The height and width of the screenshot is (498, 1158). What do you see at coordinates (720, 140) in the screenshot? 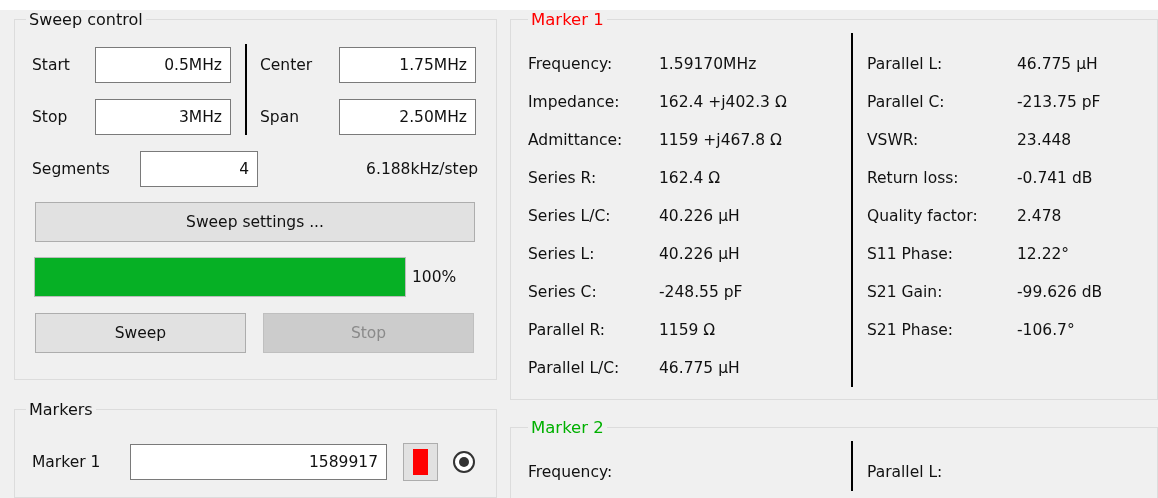
I see `readout-value: 1159 +j467.8 Ω` at bounding box center [720, 140].